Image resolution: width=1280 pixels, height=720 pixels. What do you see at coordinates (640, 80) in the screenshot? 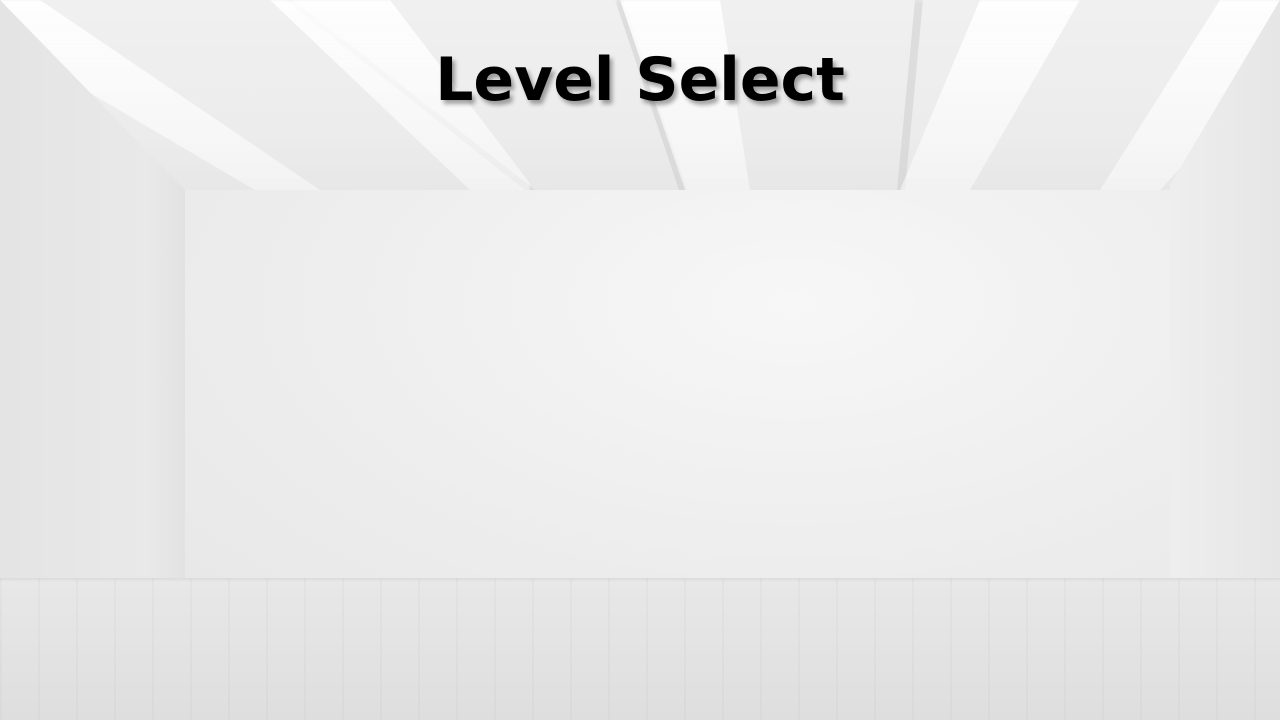
I see `page-title: Level Select` at bounding box center [640, 80].